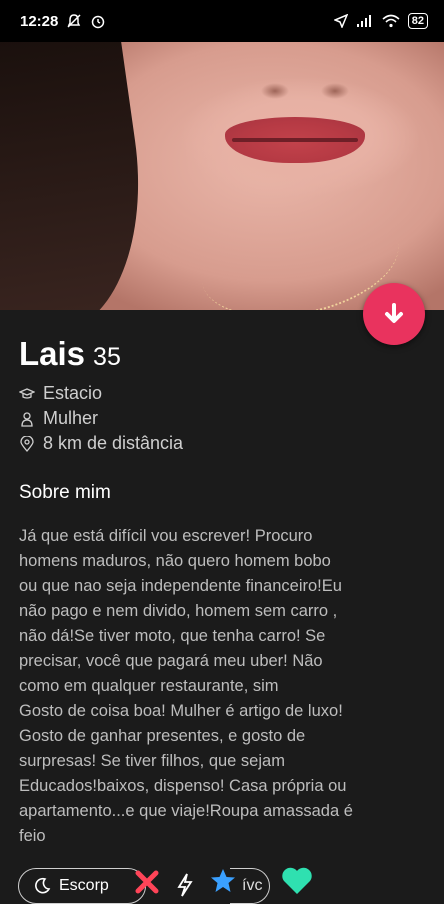 This screenshot has width=444, height=904. What do you see at coordinates (98, 22) in the screenshot?
I see `alarm-icon` at bounding box center [98, 22].